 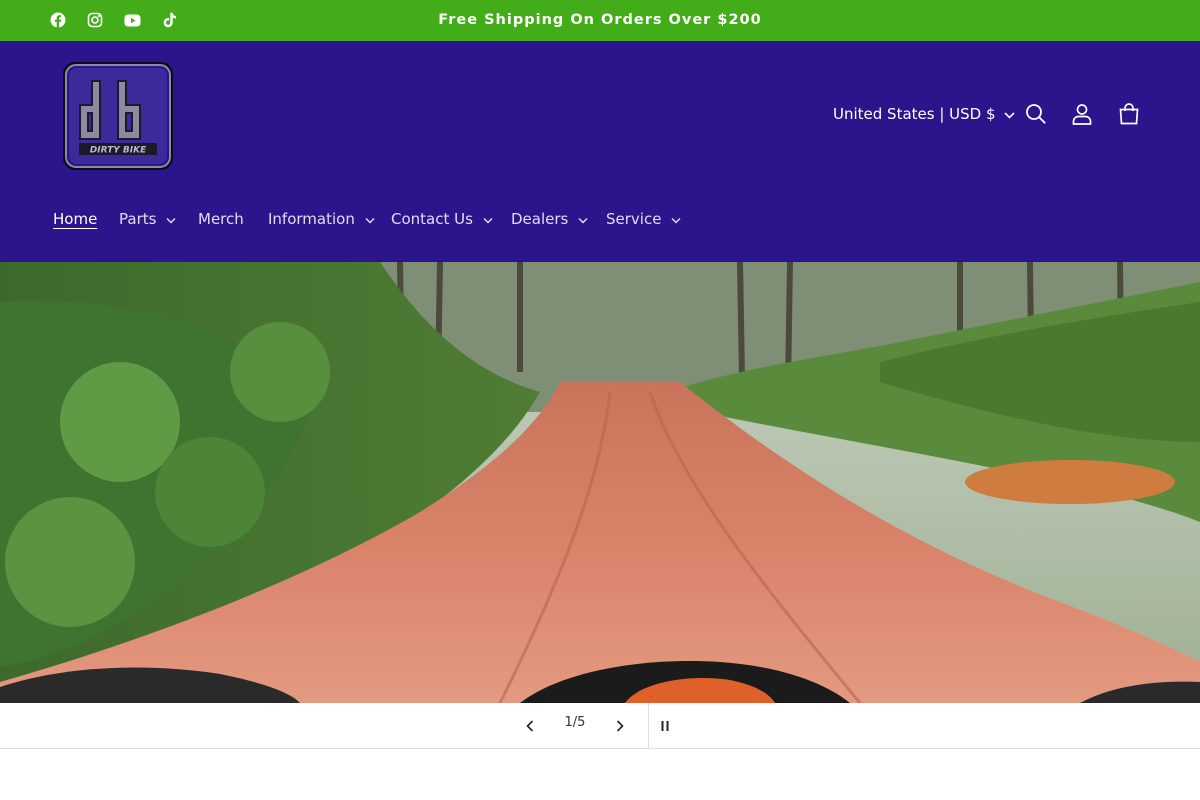 I want to click on slideshow-controls: 1/5, so click(x=600, y=726).